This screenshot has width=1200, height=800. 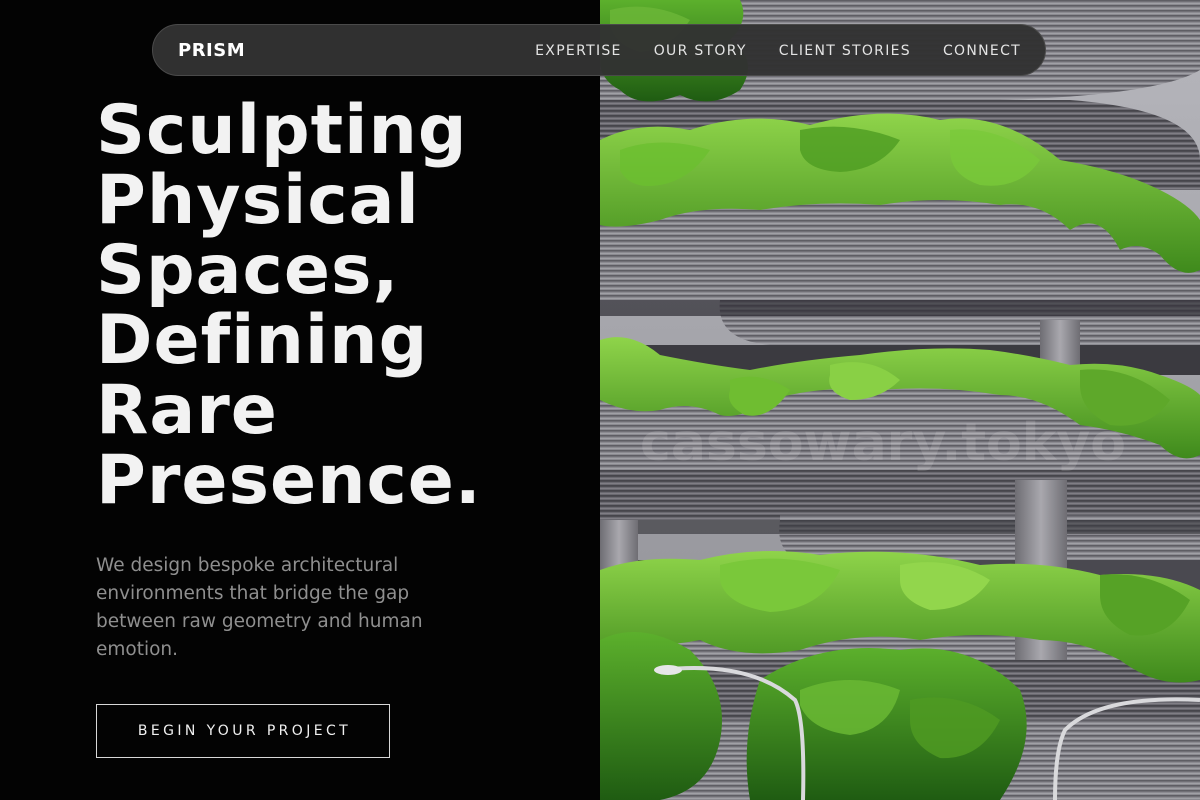 I want to click on begin-project-button: BEGIN YOUR PROJECT, so click(x=243, y=731).